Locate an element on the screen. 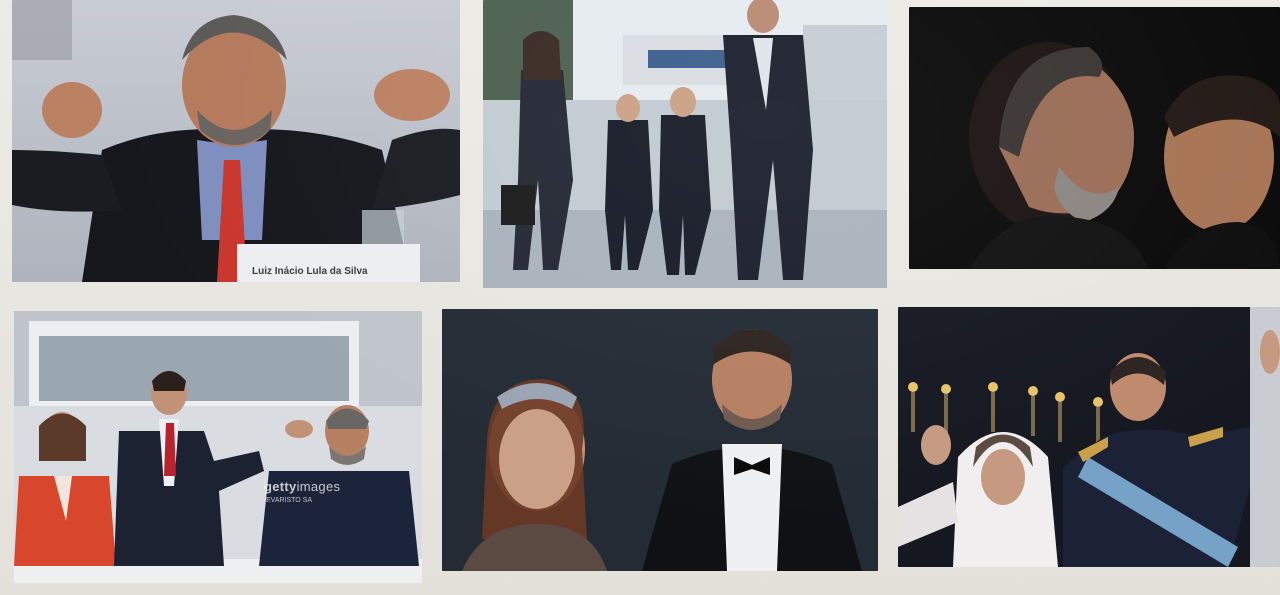  watermark-credit: EVARISTO SA is located at coordinates (289, 500).